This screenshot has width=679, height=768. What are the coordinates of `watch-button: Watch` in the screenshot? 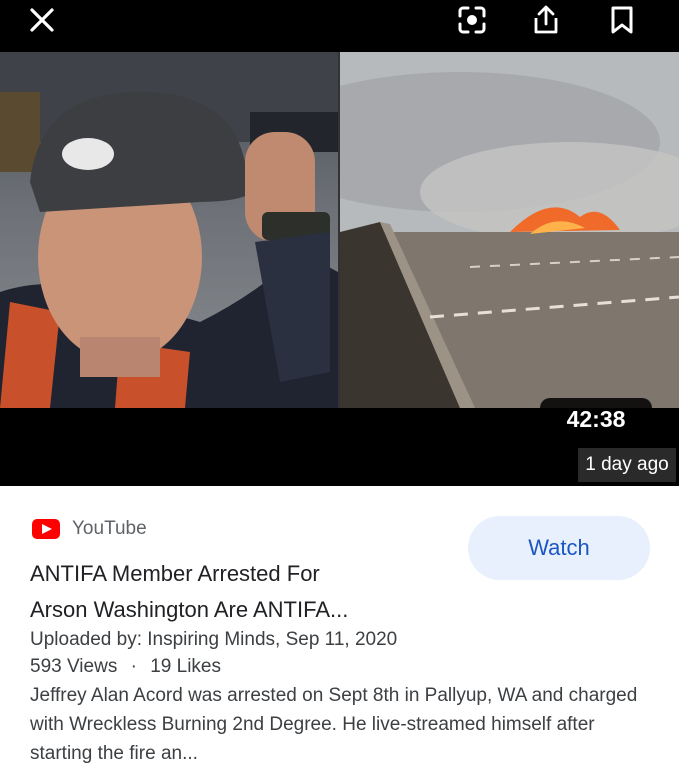 It's located at (559, 548).